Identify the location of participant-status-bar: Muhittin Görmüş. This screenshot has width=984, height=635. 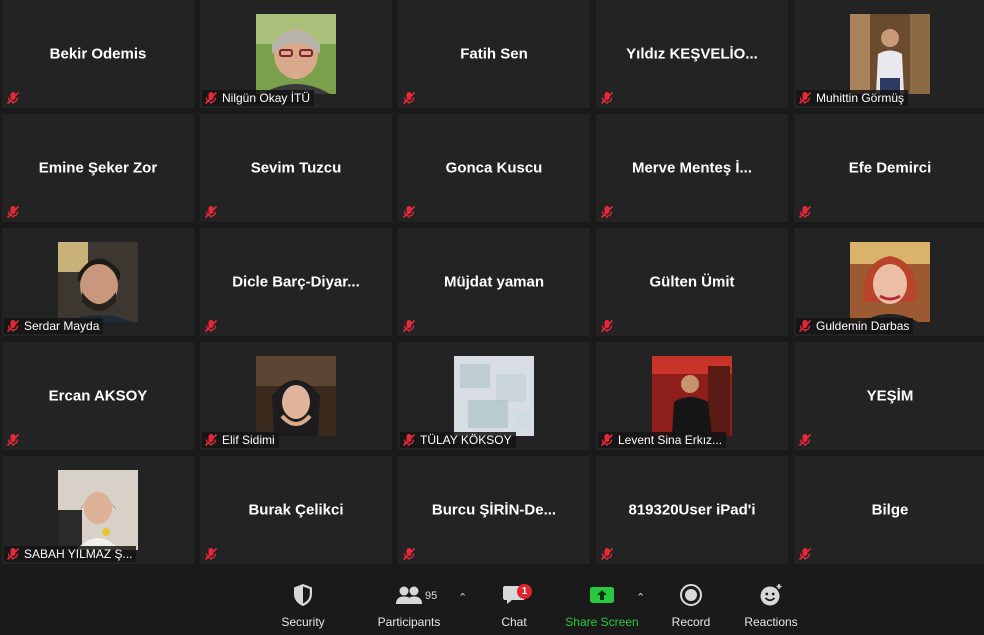
(852, 98).